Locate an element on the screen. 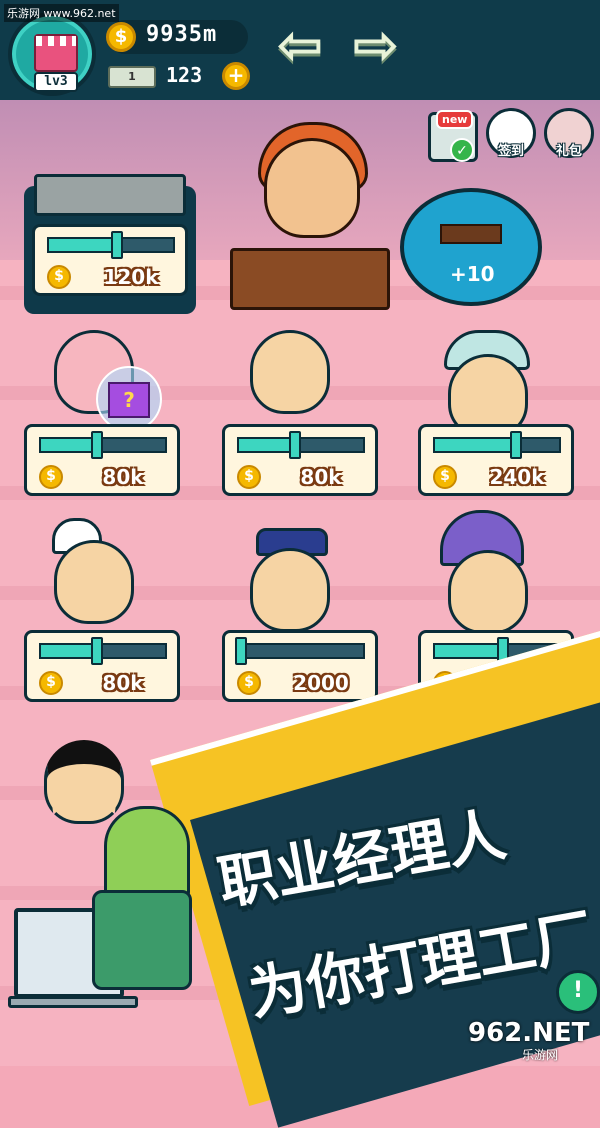 The height and width of the screenshot is (1128, 600). checkin-label: 签到 is located at coordinates (510, 151).